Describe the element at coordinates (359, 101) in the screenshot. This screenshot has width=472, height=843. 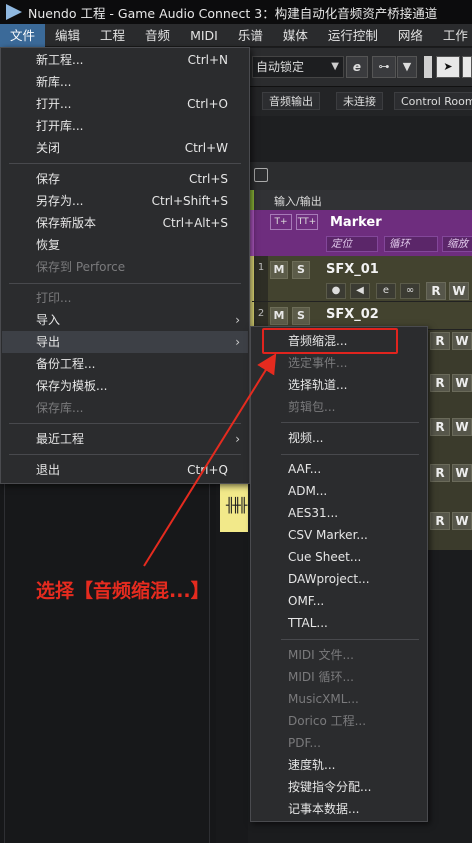
I see `not-connected-label: 未连接` at that location.